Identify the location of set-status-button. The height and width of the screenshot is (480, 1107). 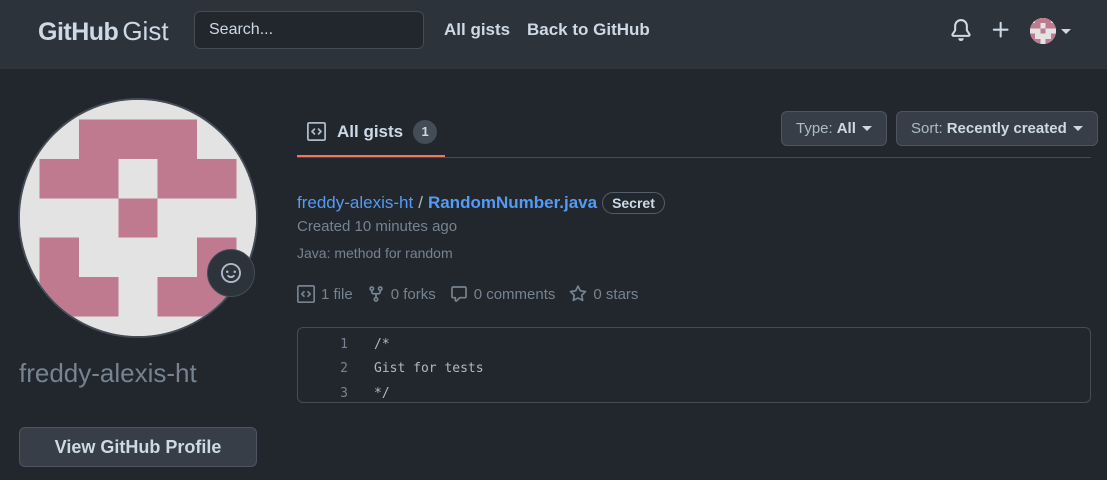
(231, 273).